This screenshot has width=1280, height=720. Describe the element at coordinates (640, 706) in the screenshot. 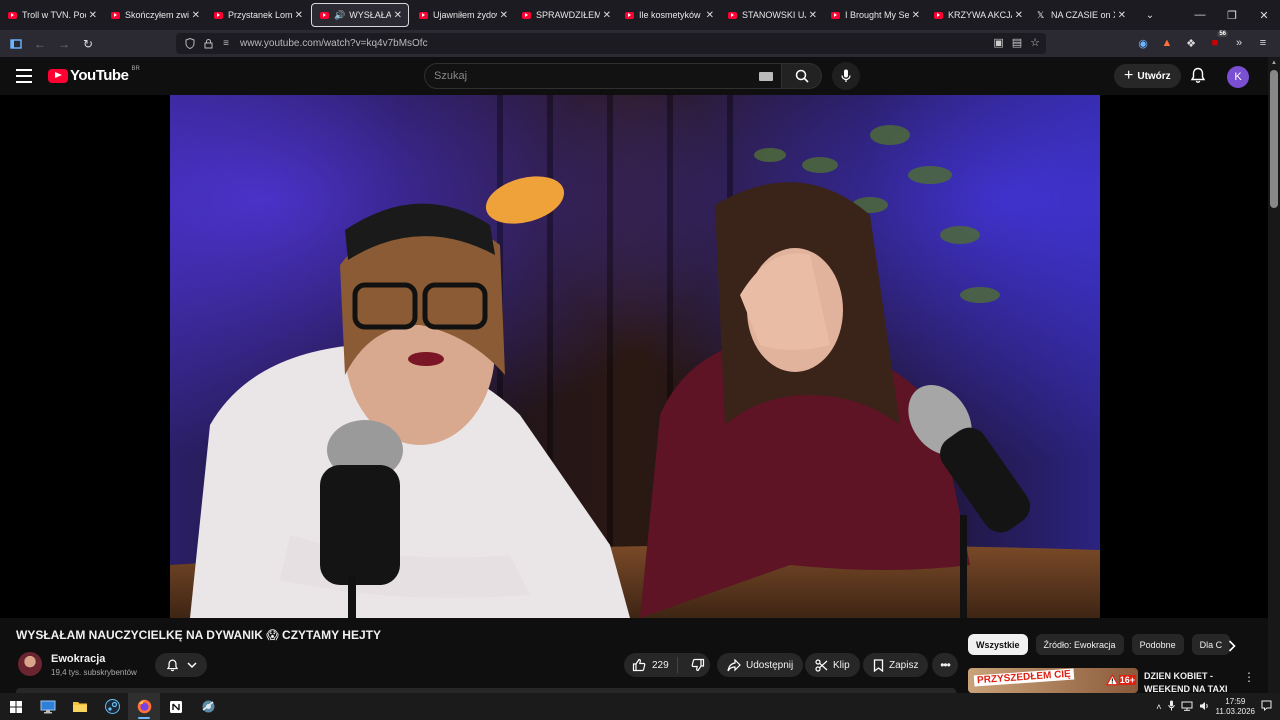

I see `windows-taskbar: ˄ 17:59 11.03.2026` at that location.